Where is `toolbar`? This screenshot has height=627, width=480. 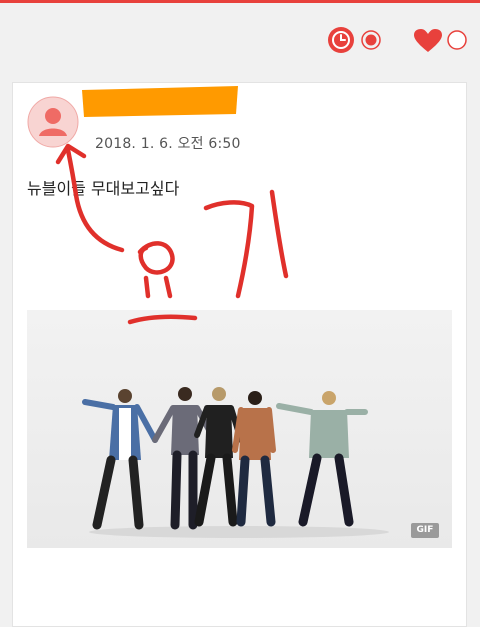
toolbar is located at coordinates (240, 36).